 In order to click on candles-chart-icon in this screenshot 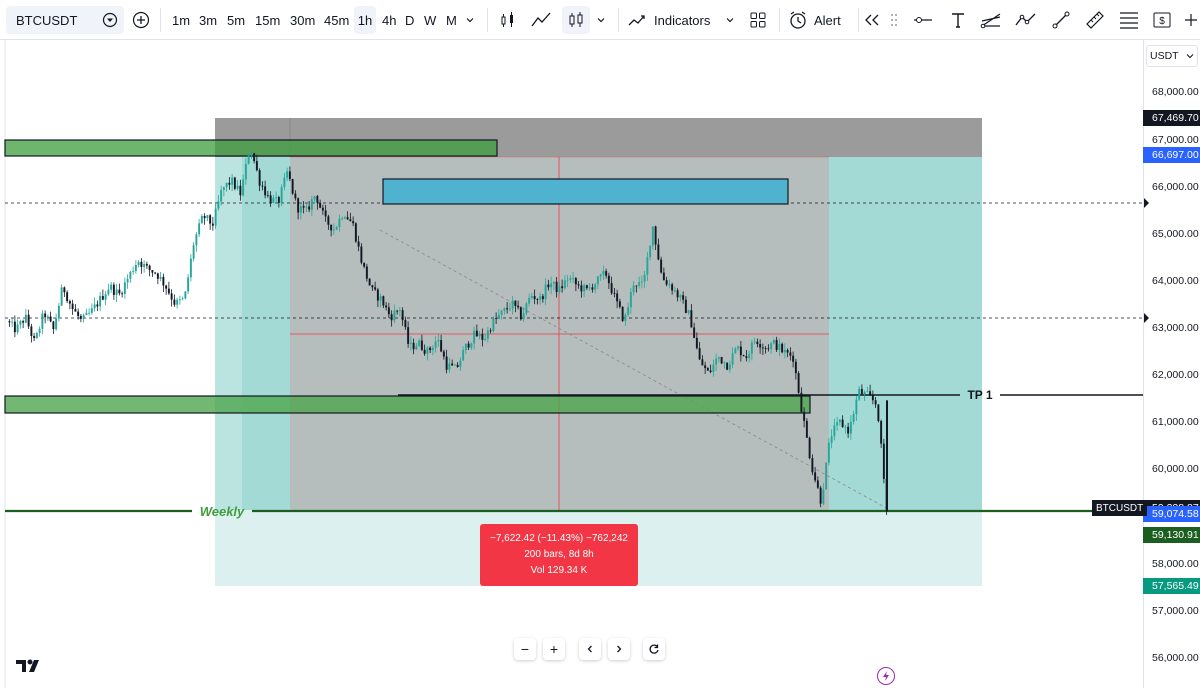, I will do `click(576, 20)`.